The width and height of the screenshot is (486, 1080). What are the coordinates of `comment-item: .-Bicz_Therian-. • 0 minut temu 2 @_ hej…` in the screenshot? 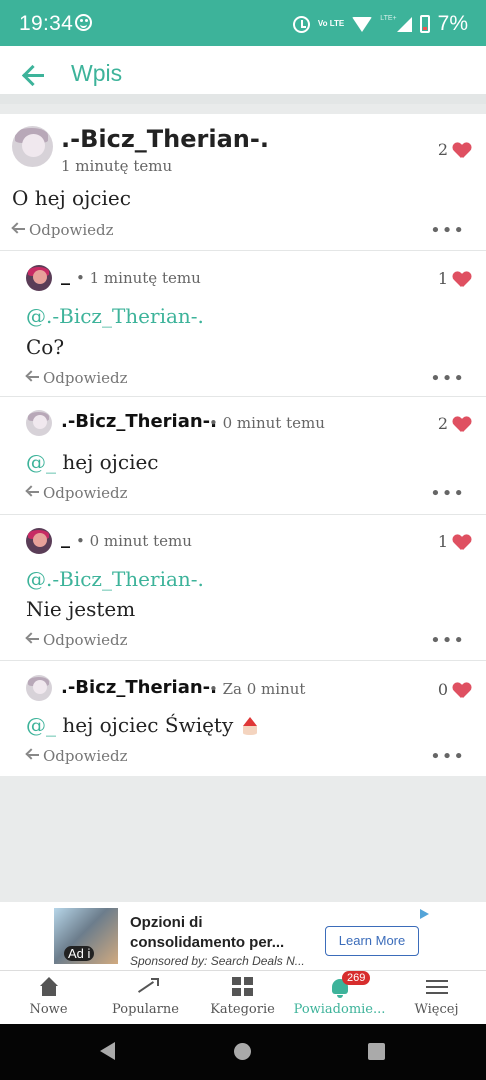 It's located at (243, 455).